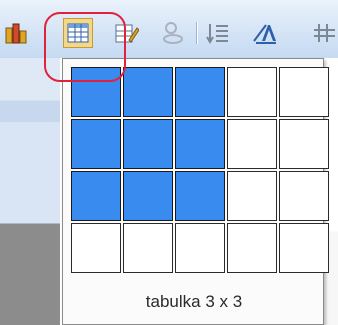 This screenshot has height=325, width=338. What do you see at coordinates (196, 33) in the screenshot?
I see `toolbar-separator` at bounding box center [196, 33].